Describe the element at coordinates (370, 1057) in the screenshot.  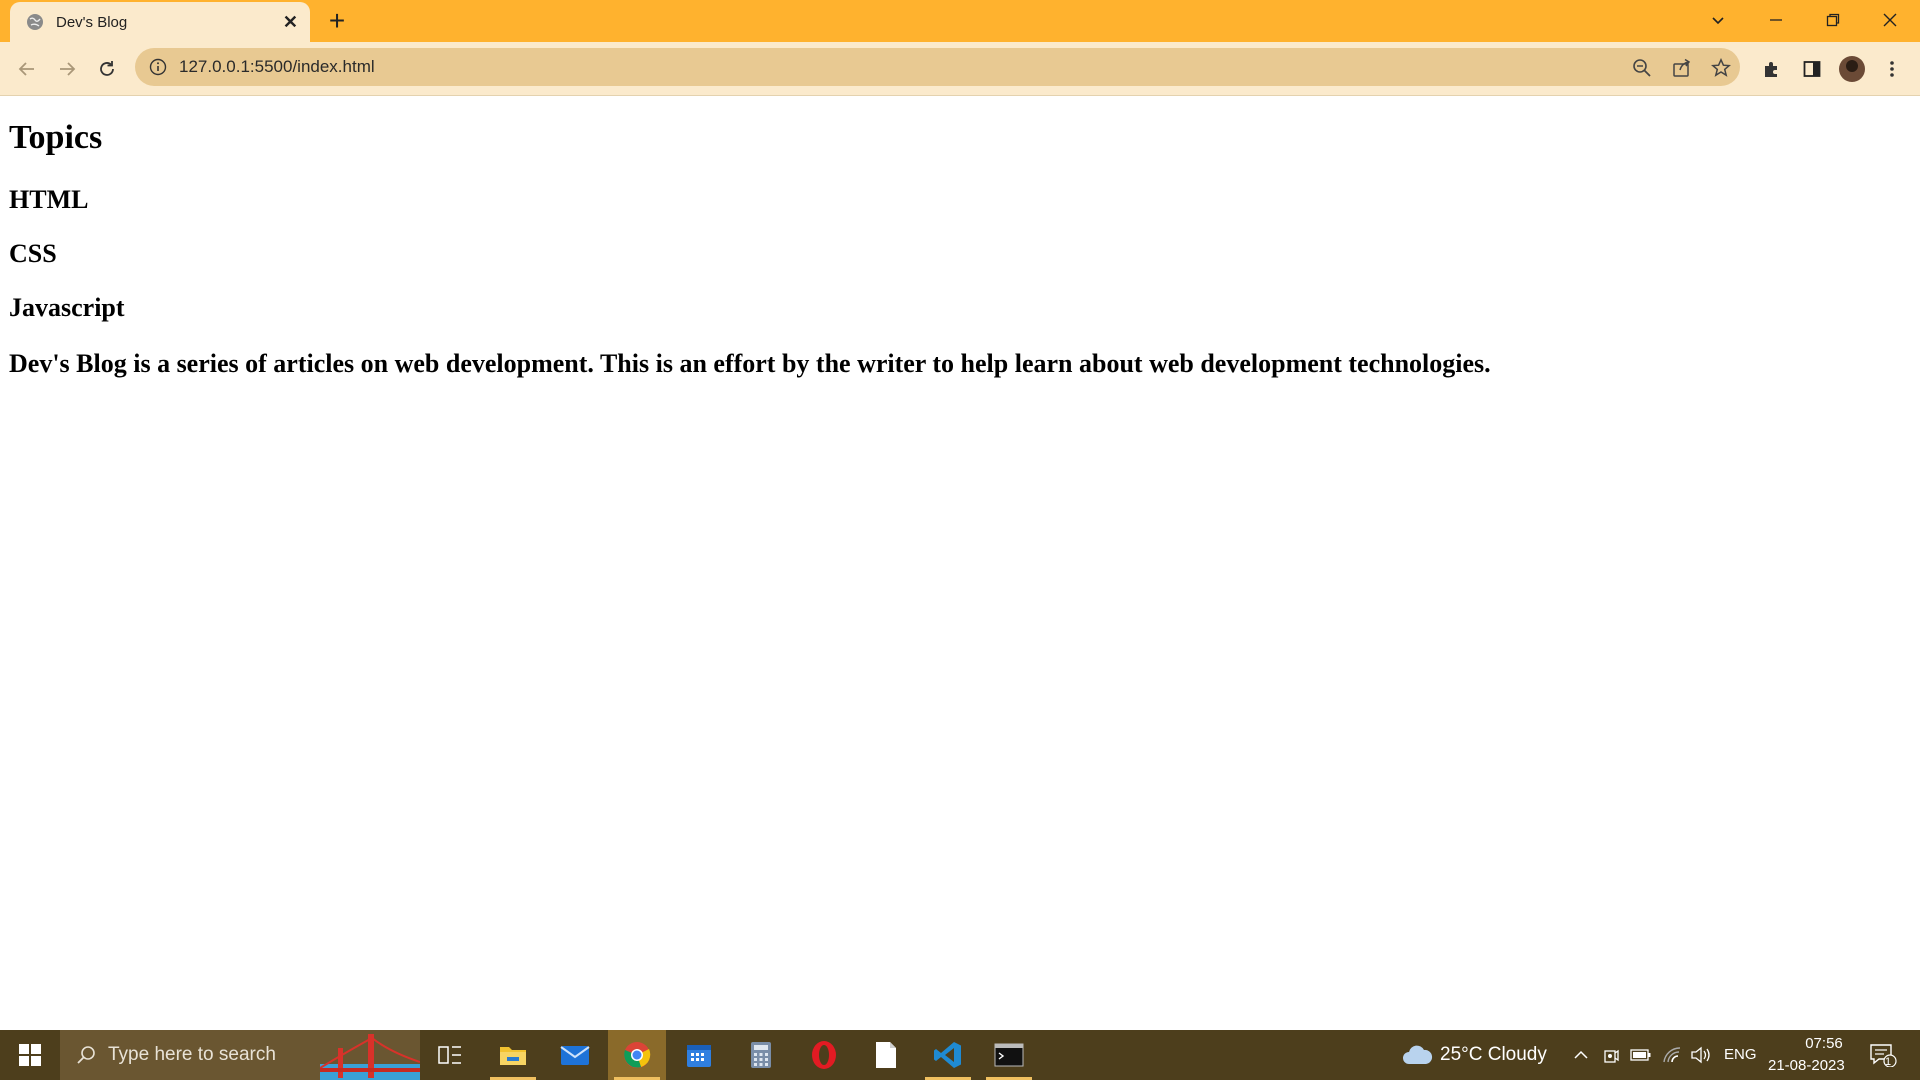
I see `bridge-illustration` at that location.